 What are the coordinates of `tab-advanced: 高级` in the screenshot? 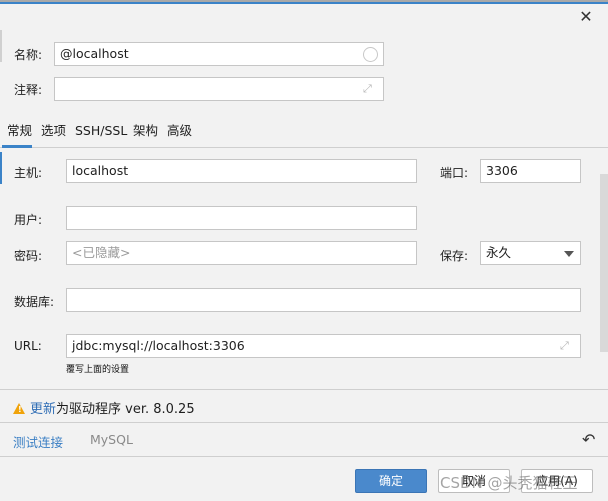 It's located at (179, 131).